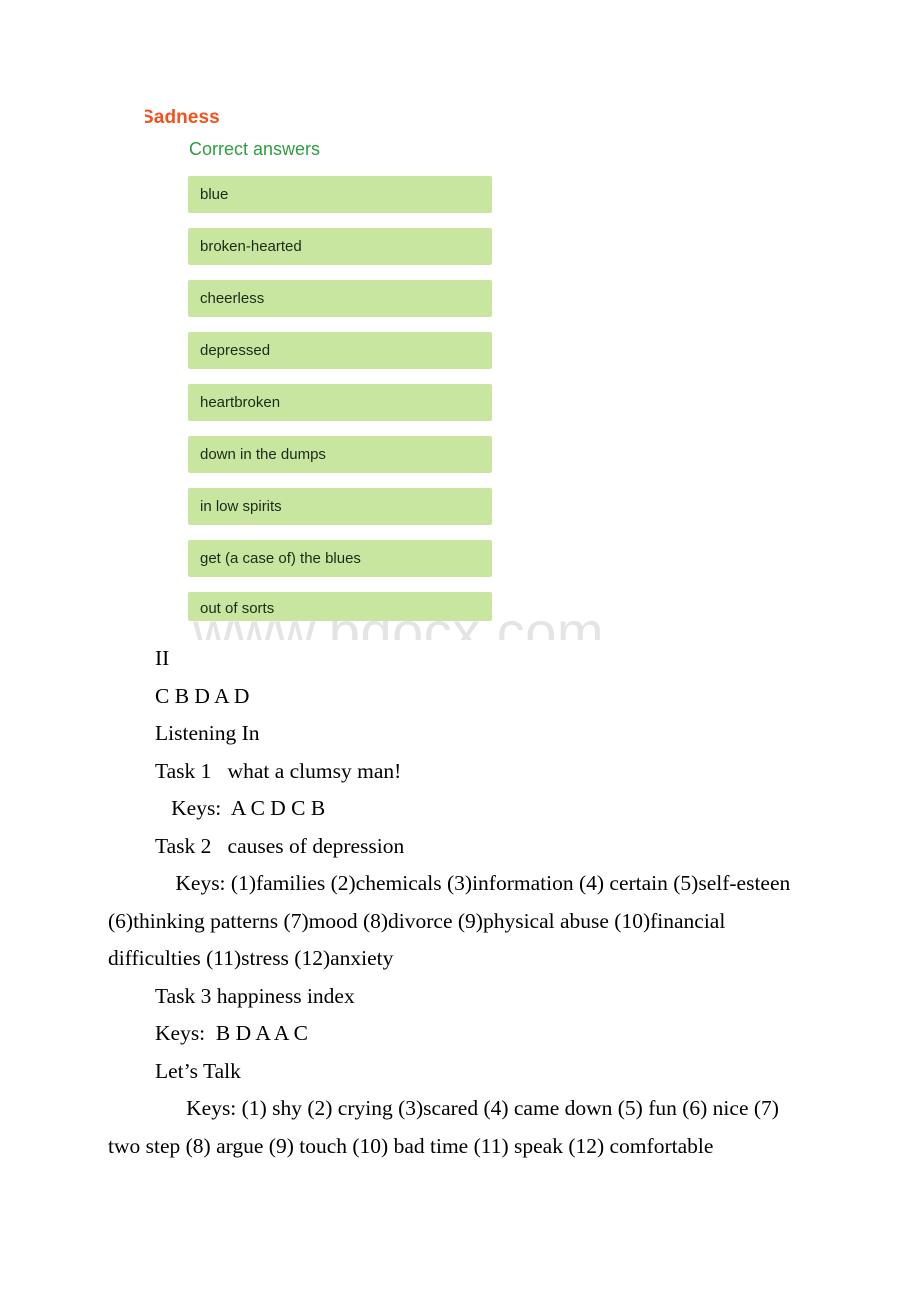  What do you see at coordinates (162, 658) in the screenshot?
I see `paragraph-section-numeral: II` at bounding box center [162, 658].